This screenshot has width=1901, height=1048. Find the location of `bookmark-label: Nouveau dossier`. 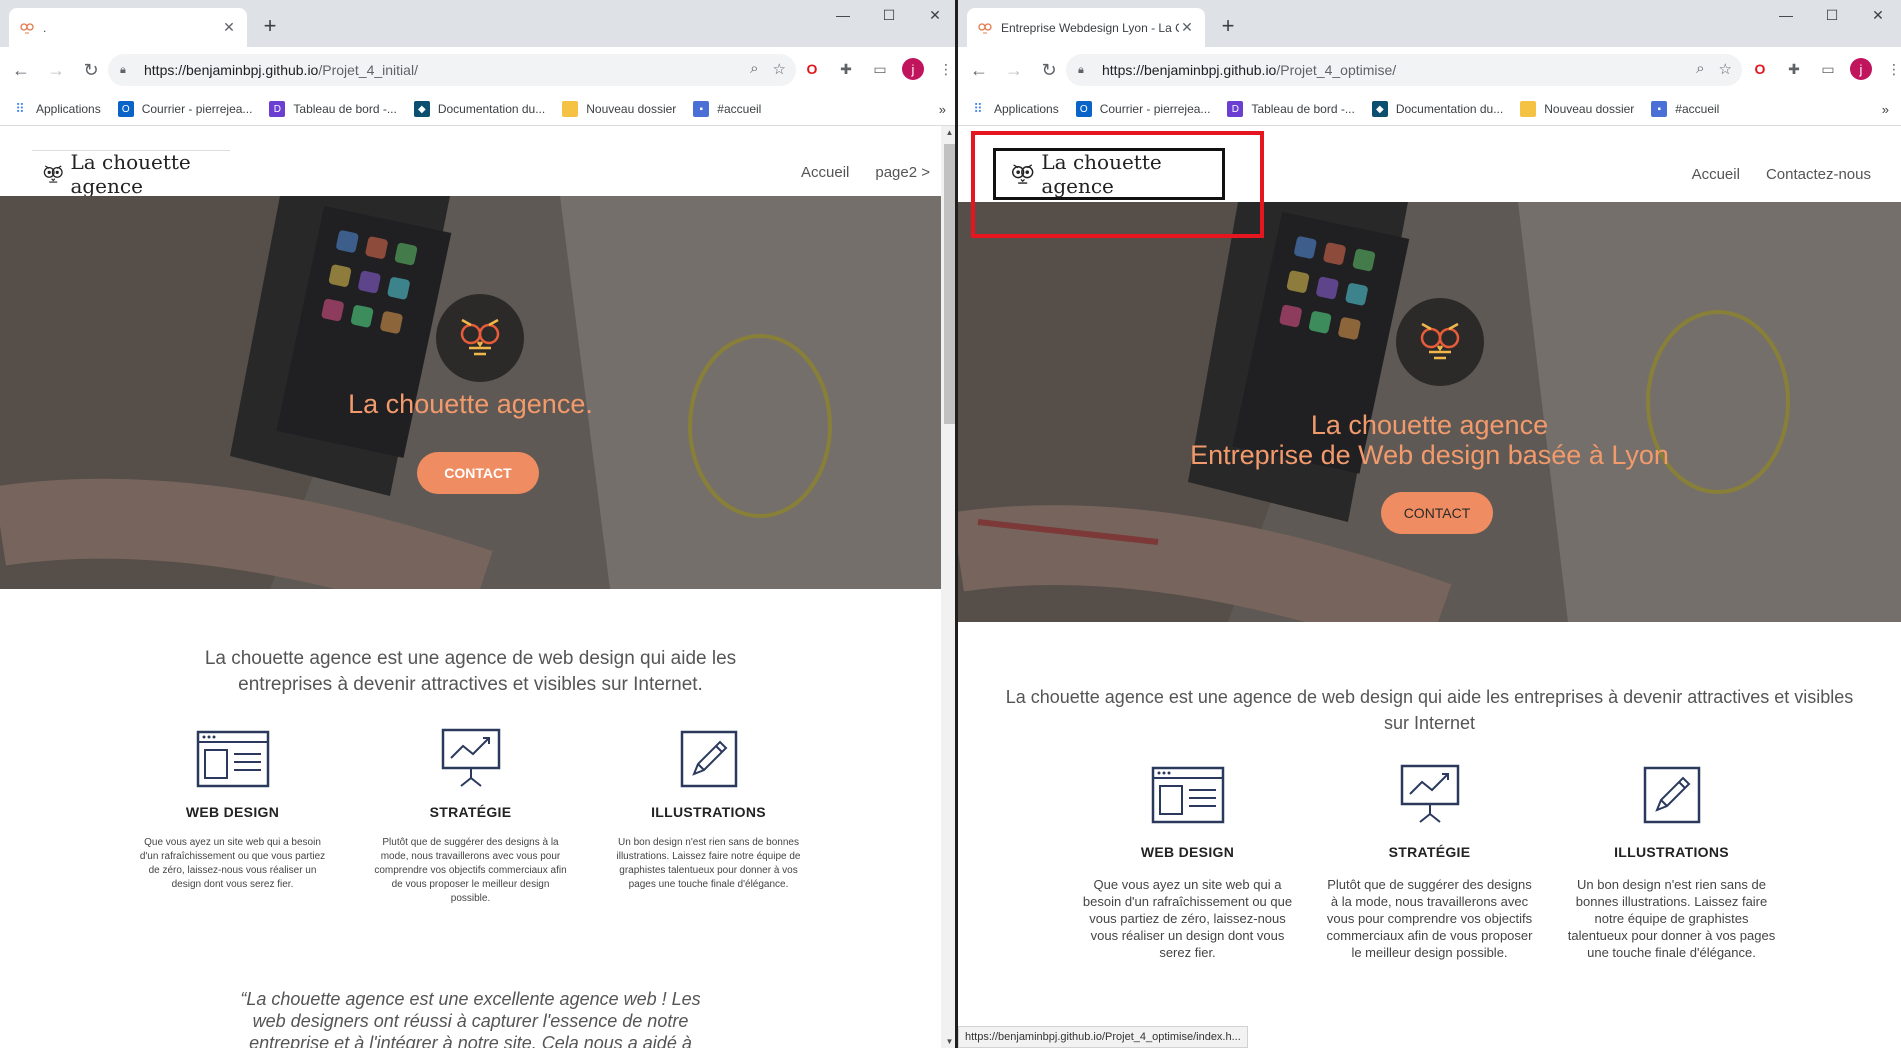

bookmark-label: Nouveau dossier is located at coordinates (1589, 109).